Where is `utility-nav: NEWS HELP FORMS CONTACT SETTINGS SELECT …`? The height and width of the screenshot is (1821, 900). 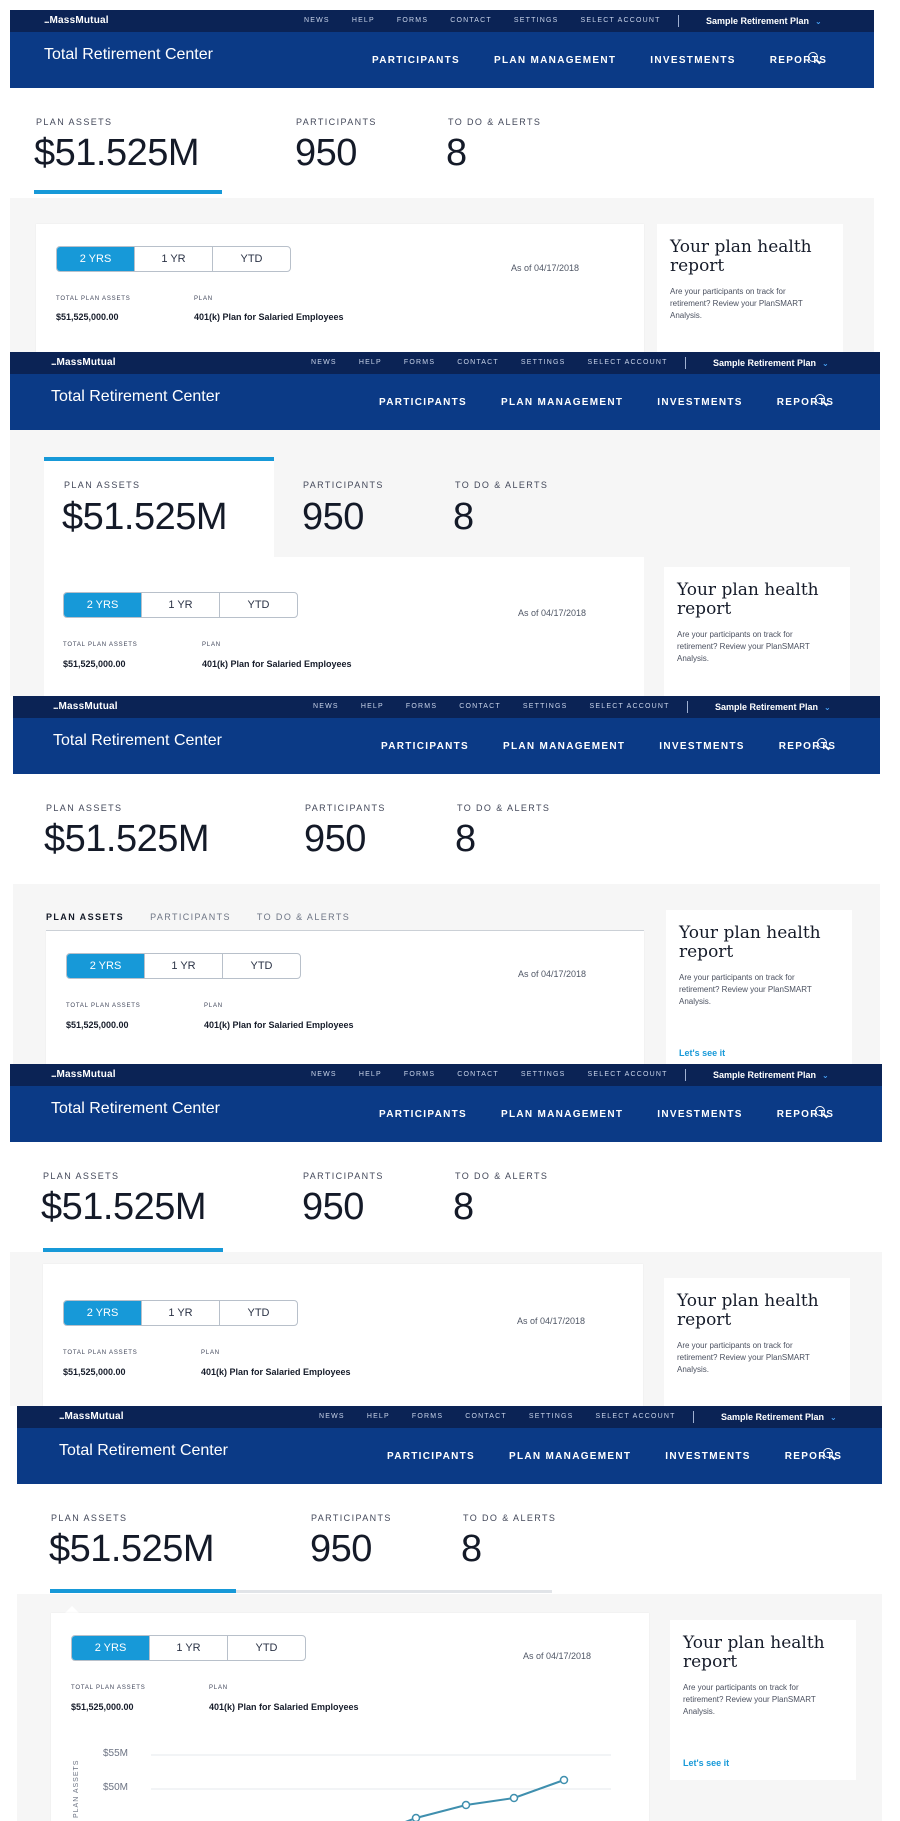 utility-nav: NEWS HELP FORMS CONTACT SETTINGS SELECT … is located at coordinates (497, 1416).